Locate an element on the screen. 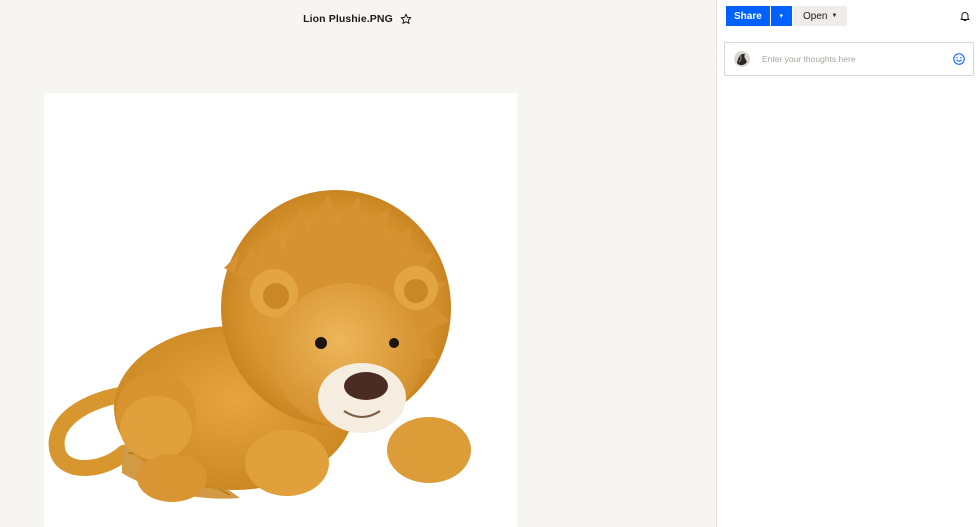  file-header: Lion Plushie.PNG is located at coordinates (358, 19).